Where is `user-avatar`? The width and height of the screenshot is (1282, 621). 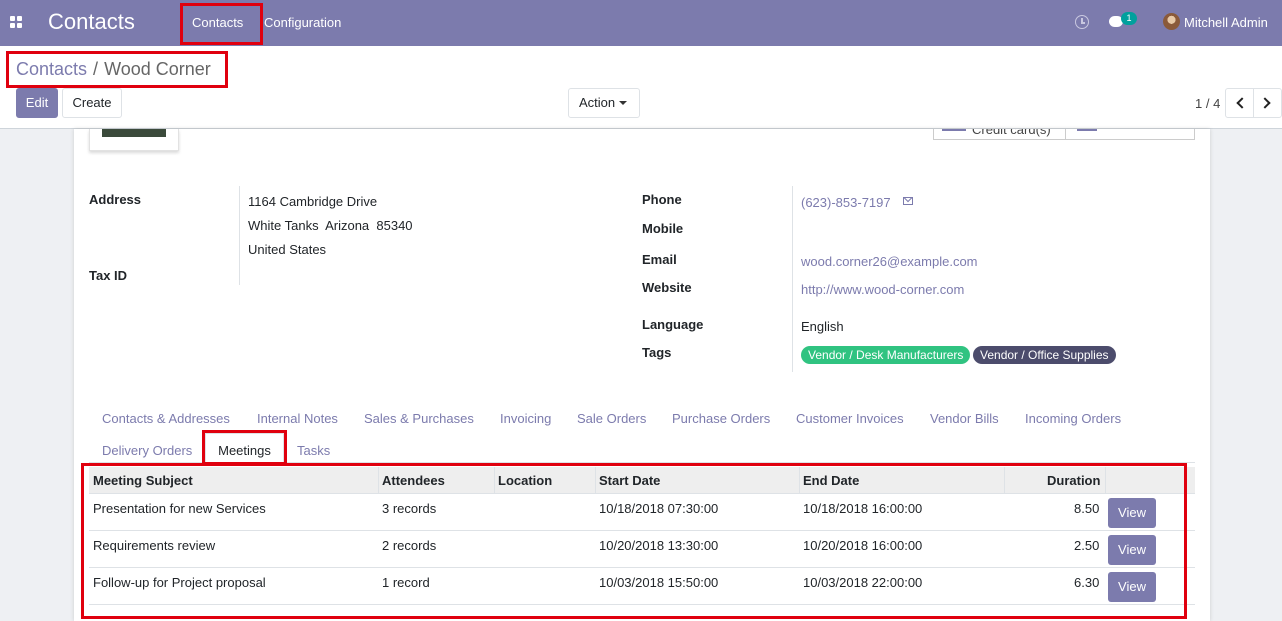
user-avatar is located at coordinates (1171, 21).